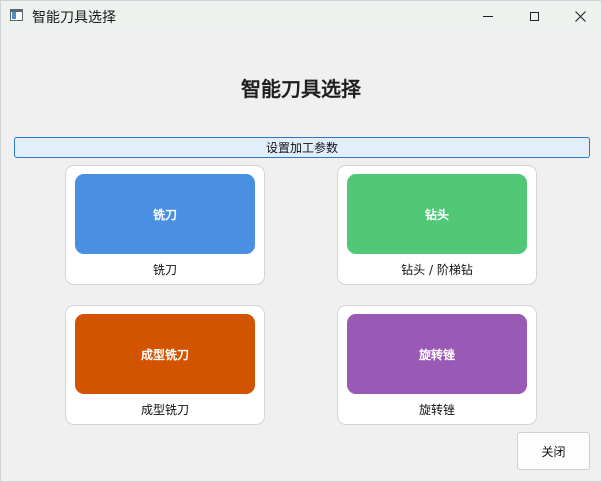  I want to click on tool-caption-rotary-burr: 旋转锉, so click(436, 410).